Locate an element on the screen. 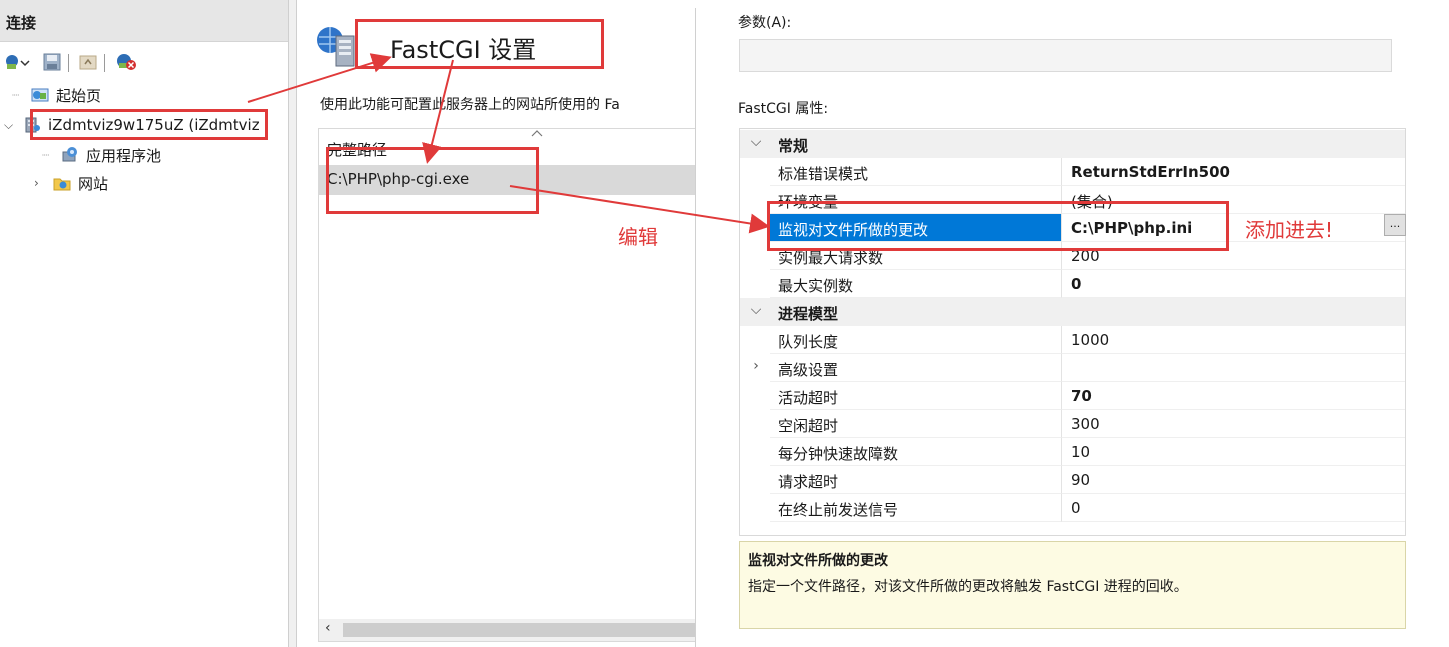 This screenshot has height=647, width=1449. property-row: 在终止前发送信号 0 is located at coordinates (1072, 508).